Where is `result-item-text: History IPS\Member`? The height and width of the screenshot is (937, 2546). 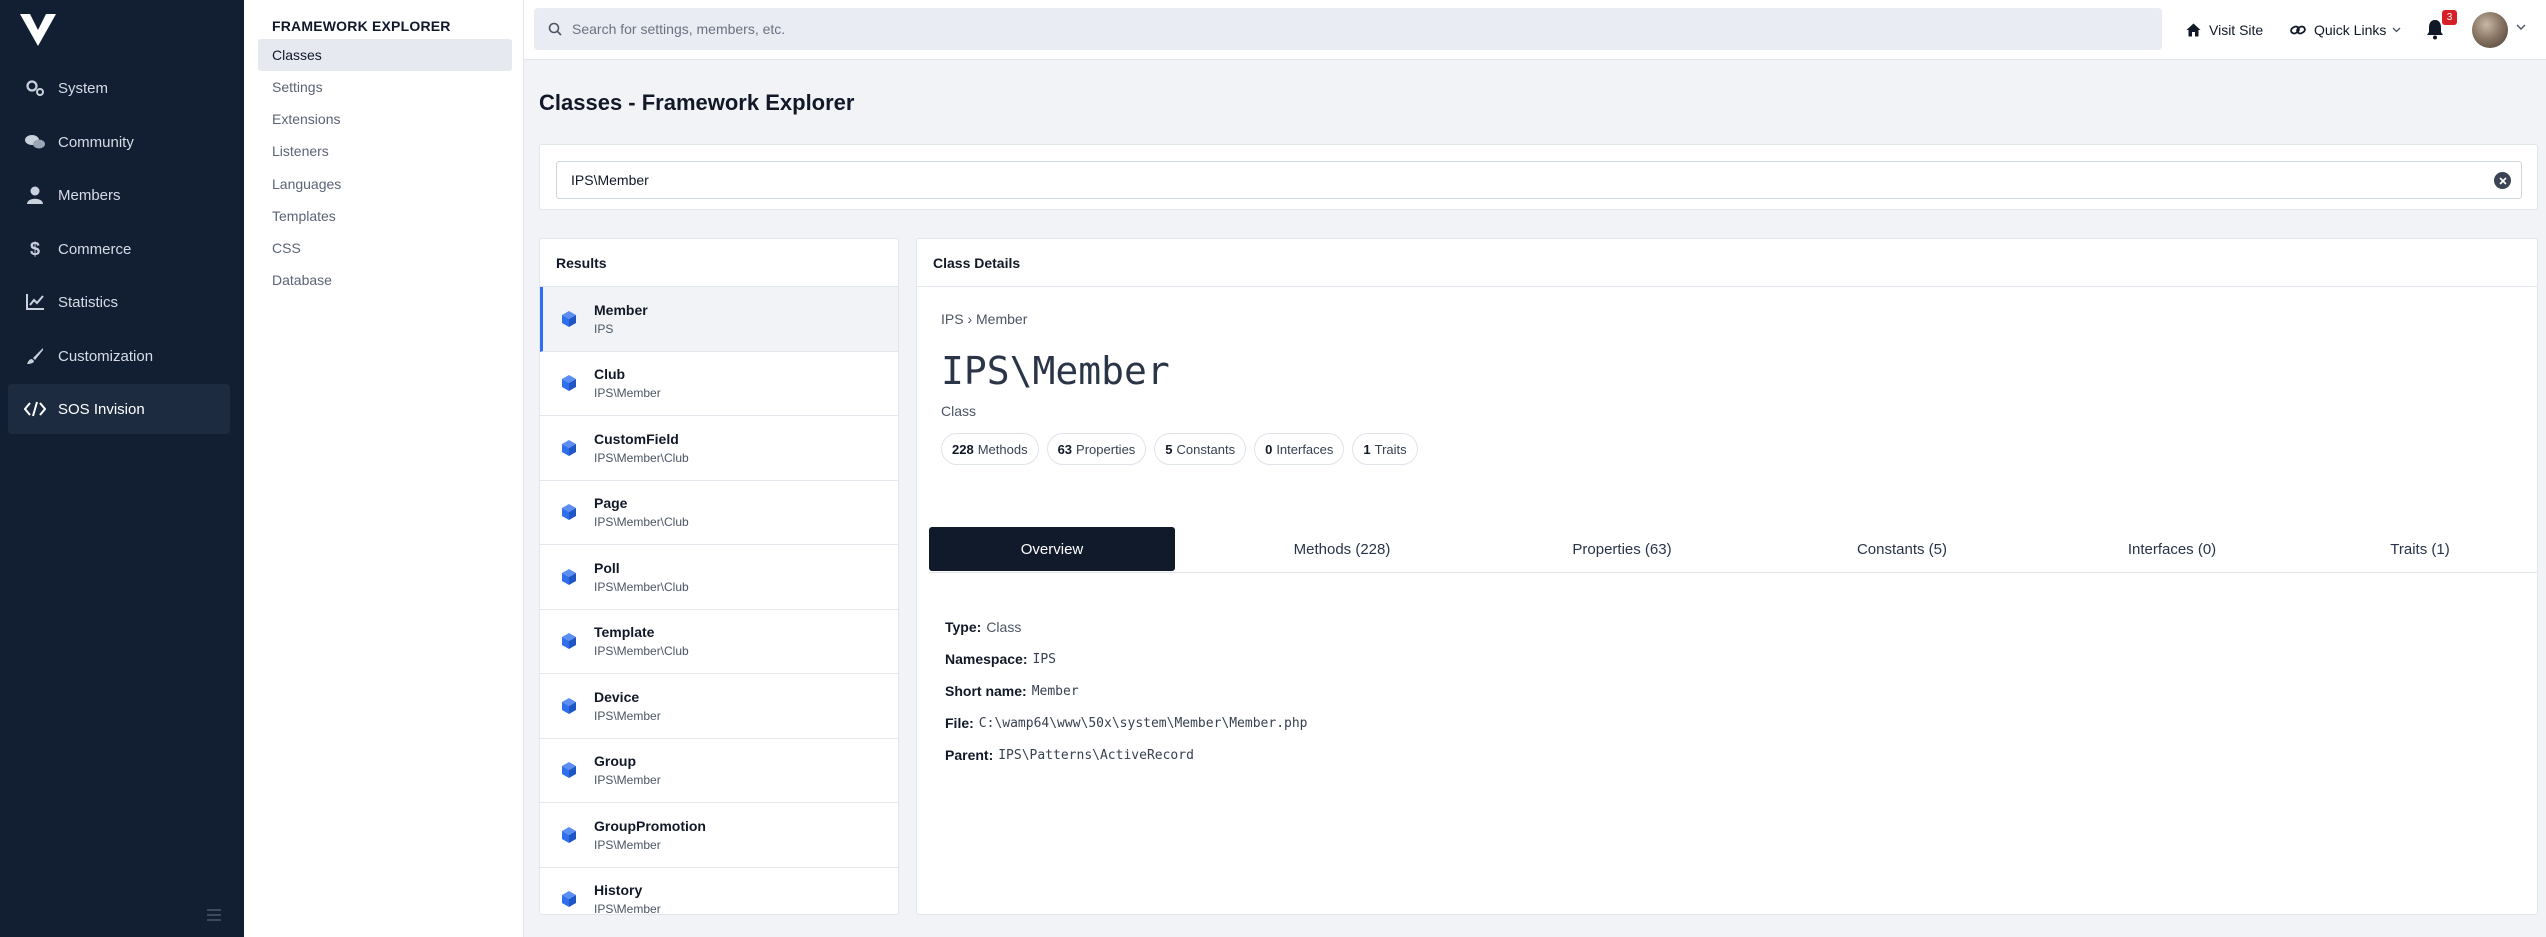
result-item-text: History IPS\Member is located at coordinates (627, 898).